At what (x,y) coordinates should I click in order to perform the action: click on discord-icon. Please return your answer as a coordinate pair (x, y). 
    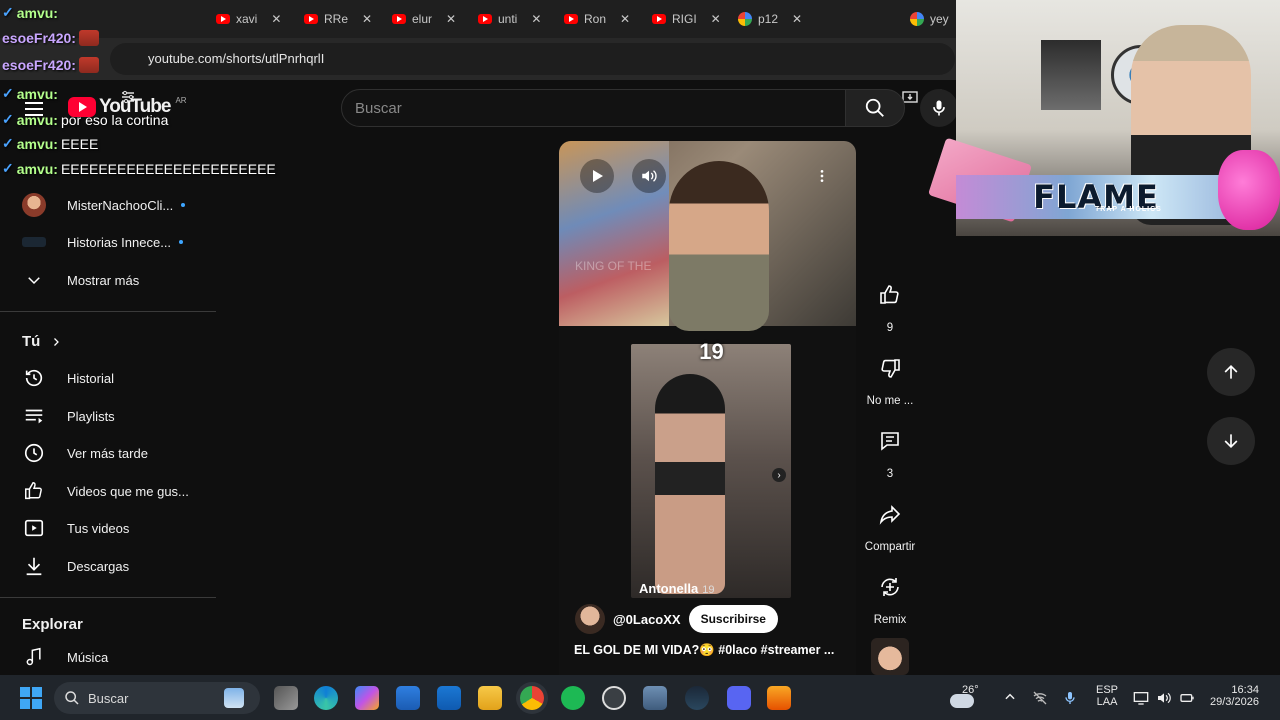
    Looking at the image, I should click on (739, 698).